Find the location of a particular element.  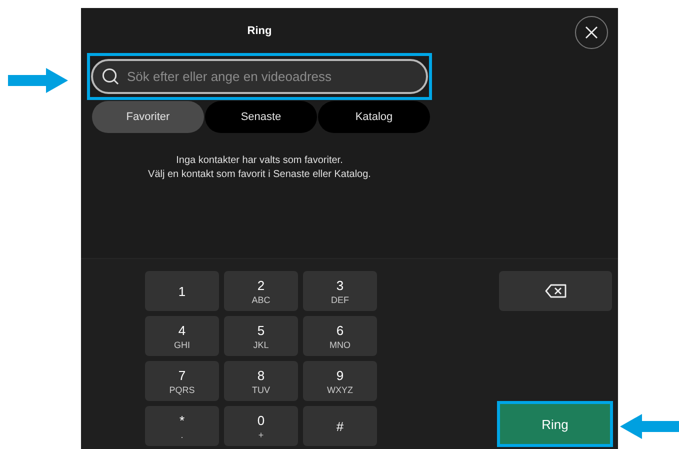

keypad-key: # is located at coordinates (340, 426).